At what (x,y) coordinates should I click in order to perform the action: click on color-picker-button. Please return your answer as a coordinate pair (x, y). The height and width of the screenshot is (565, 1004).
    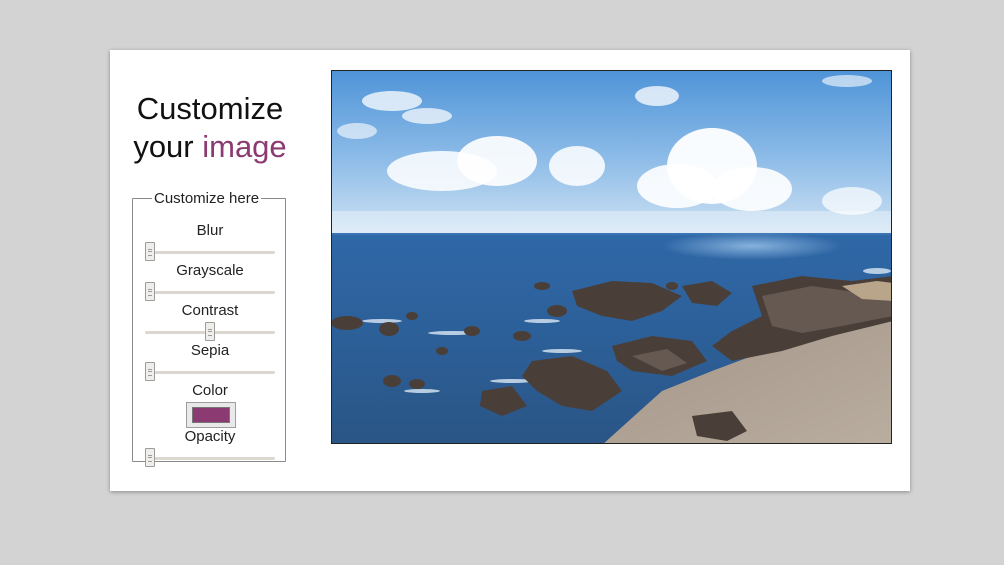
    Looking at the image, I should click on (211, 415).